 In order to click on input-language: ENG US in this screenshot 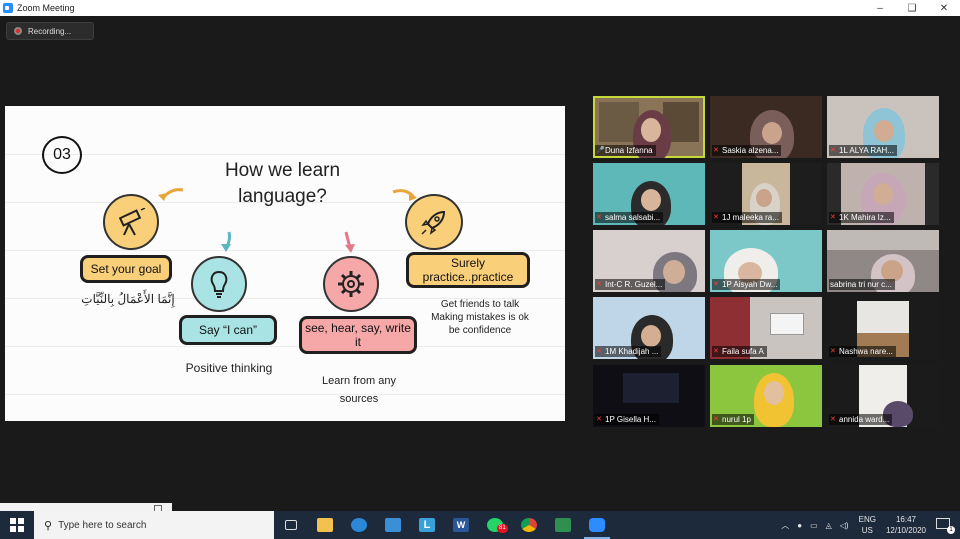, I will do `click(867, 525)`.